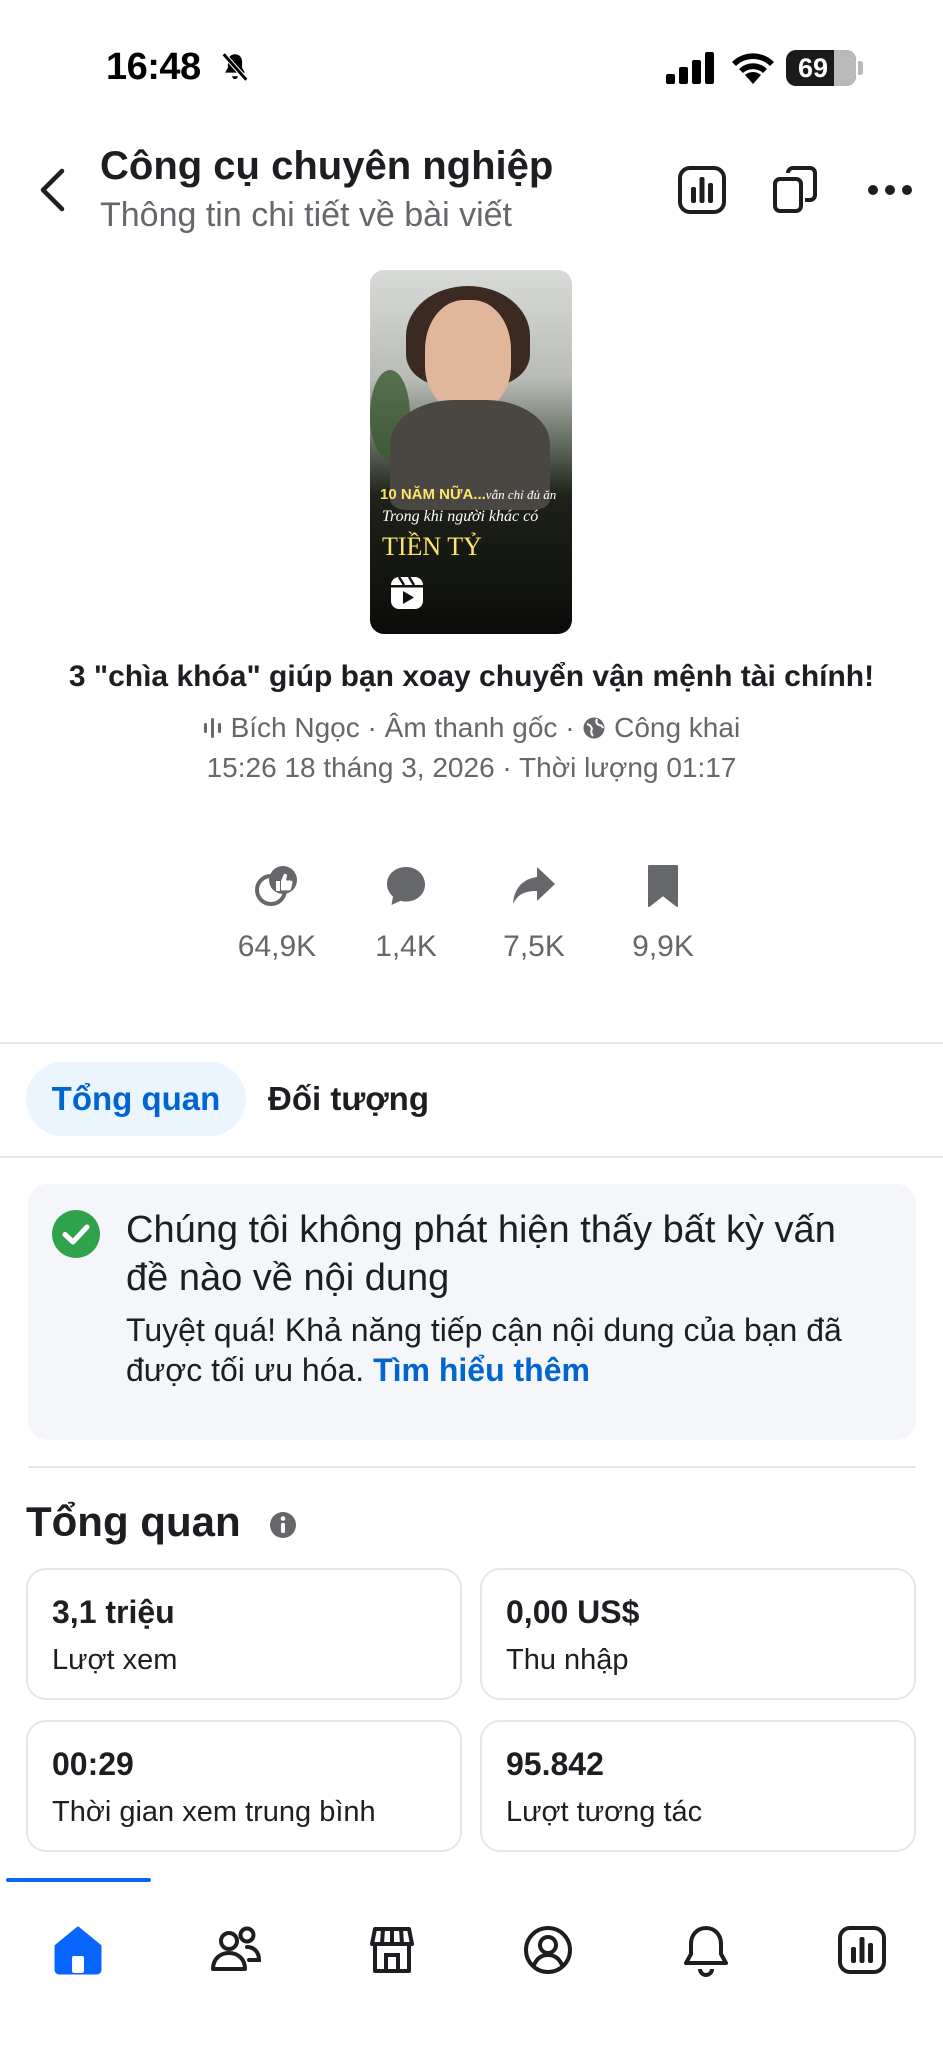 This screenshot has height=2048, width=943. Describe the element at coordinates (534, 914) in the screenshot. I see `stat-shares: 7,5K` at that location.